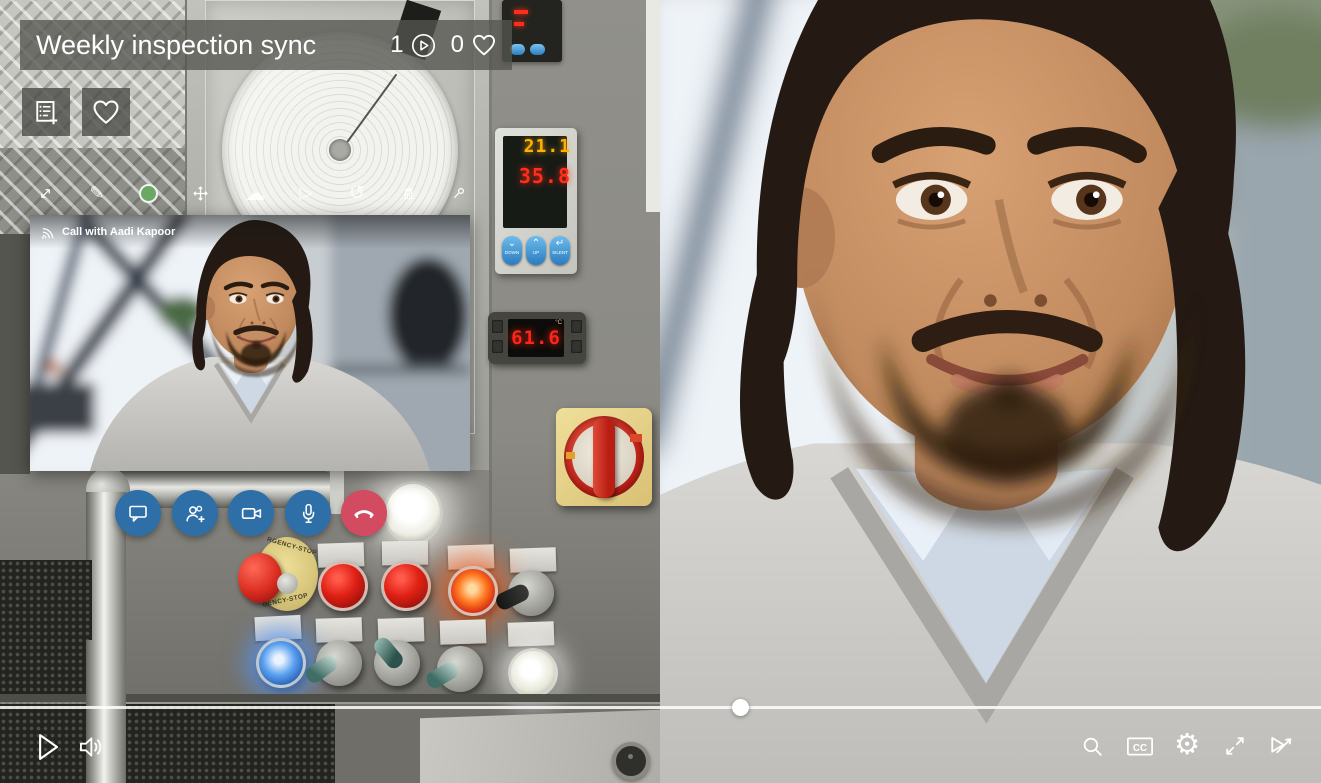  I want to click on add-to-playlist-button, so click(46, 112).